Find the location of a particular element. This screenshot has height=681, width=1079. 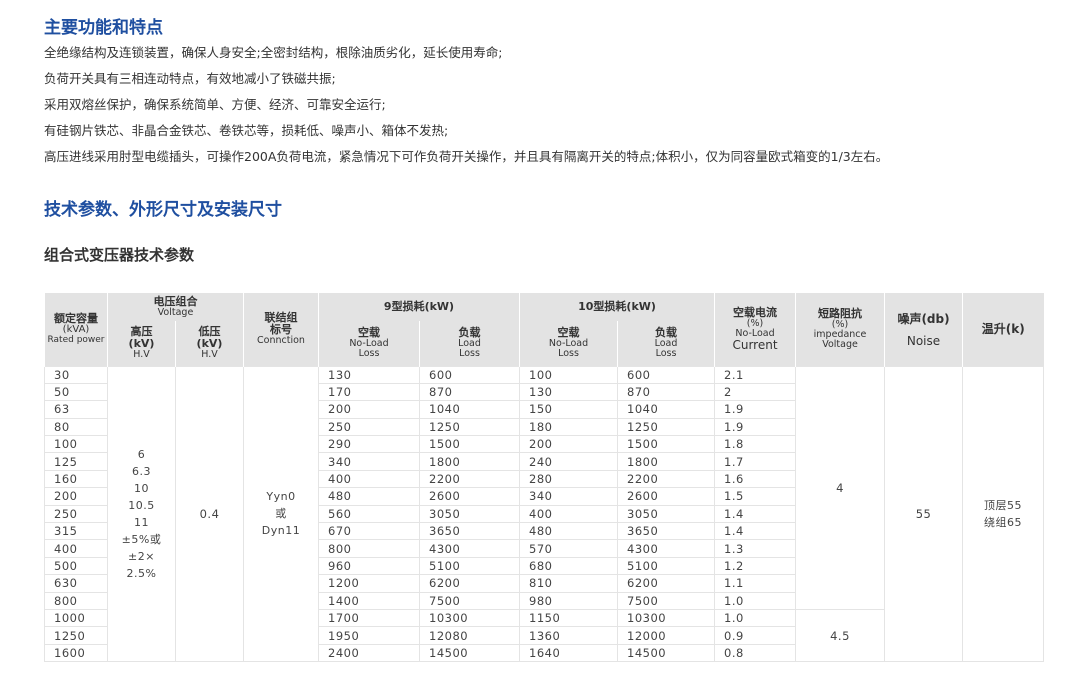

cell-loss10-noload: 1360 is located at coordinates (569, 635).